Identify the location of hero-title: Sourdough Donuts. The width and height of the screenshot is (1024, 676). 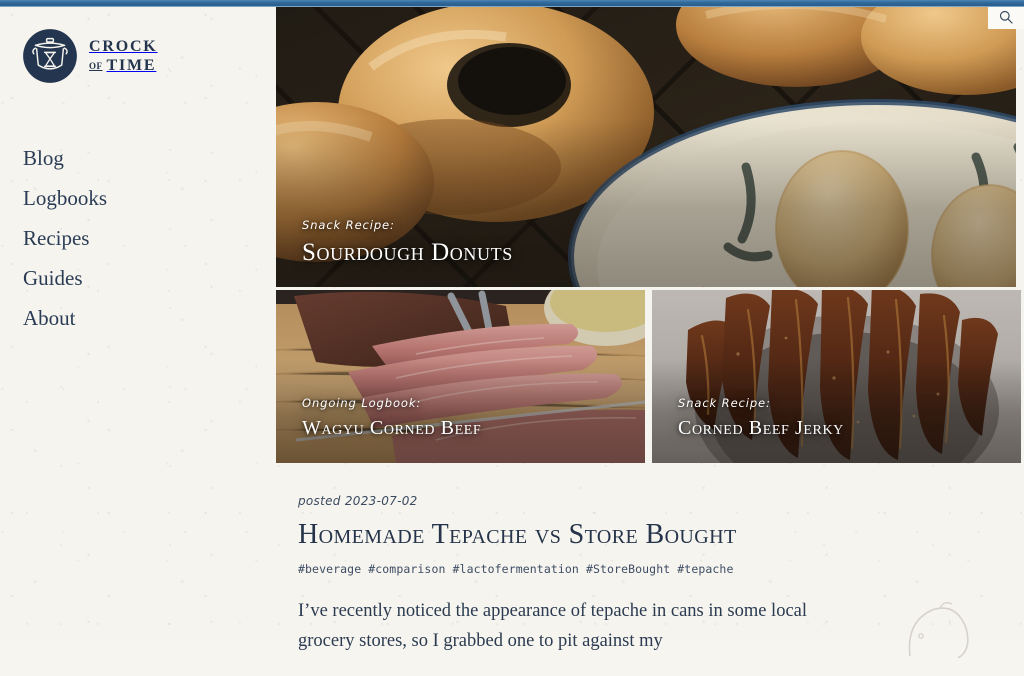
(407, 252).